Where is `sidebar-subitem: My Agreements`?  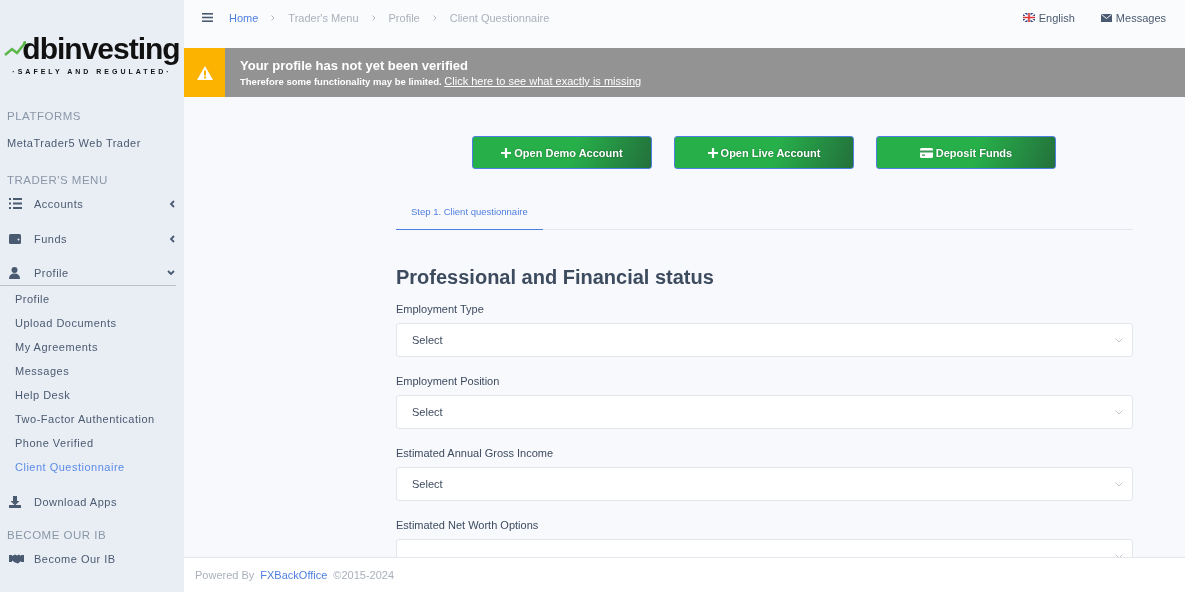
sidebar-subitem: My Agreements is located at coordinates (92, 347).